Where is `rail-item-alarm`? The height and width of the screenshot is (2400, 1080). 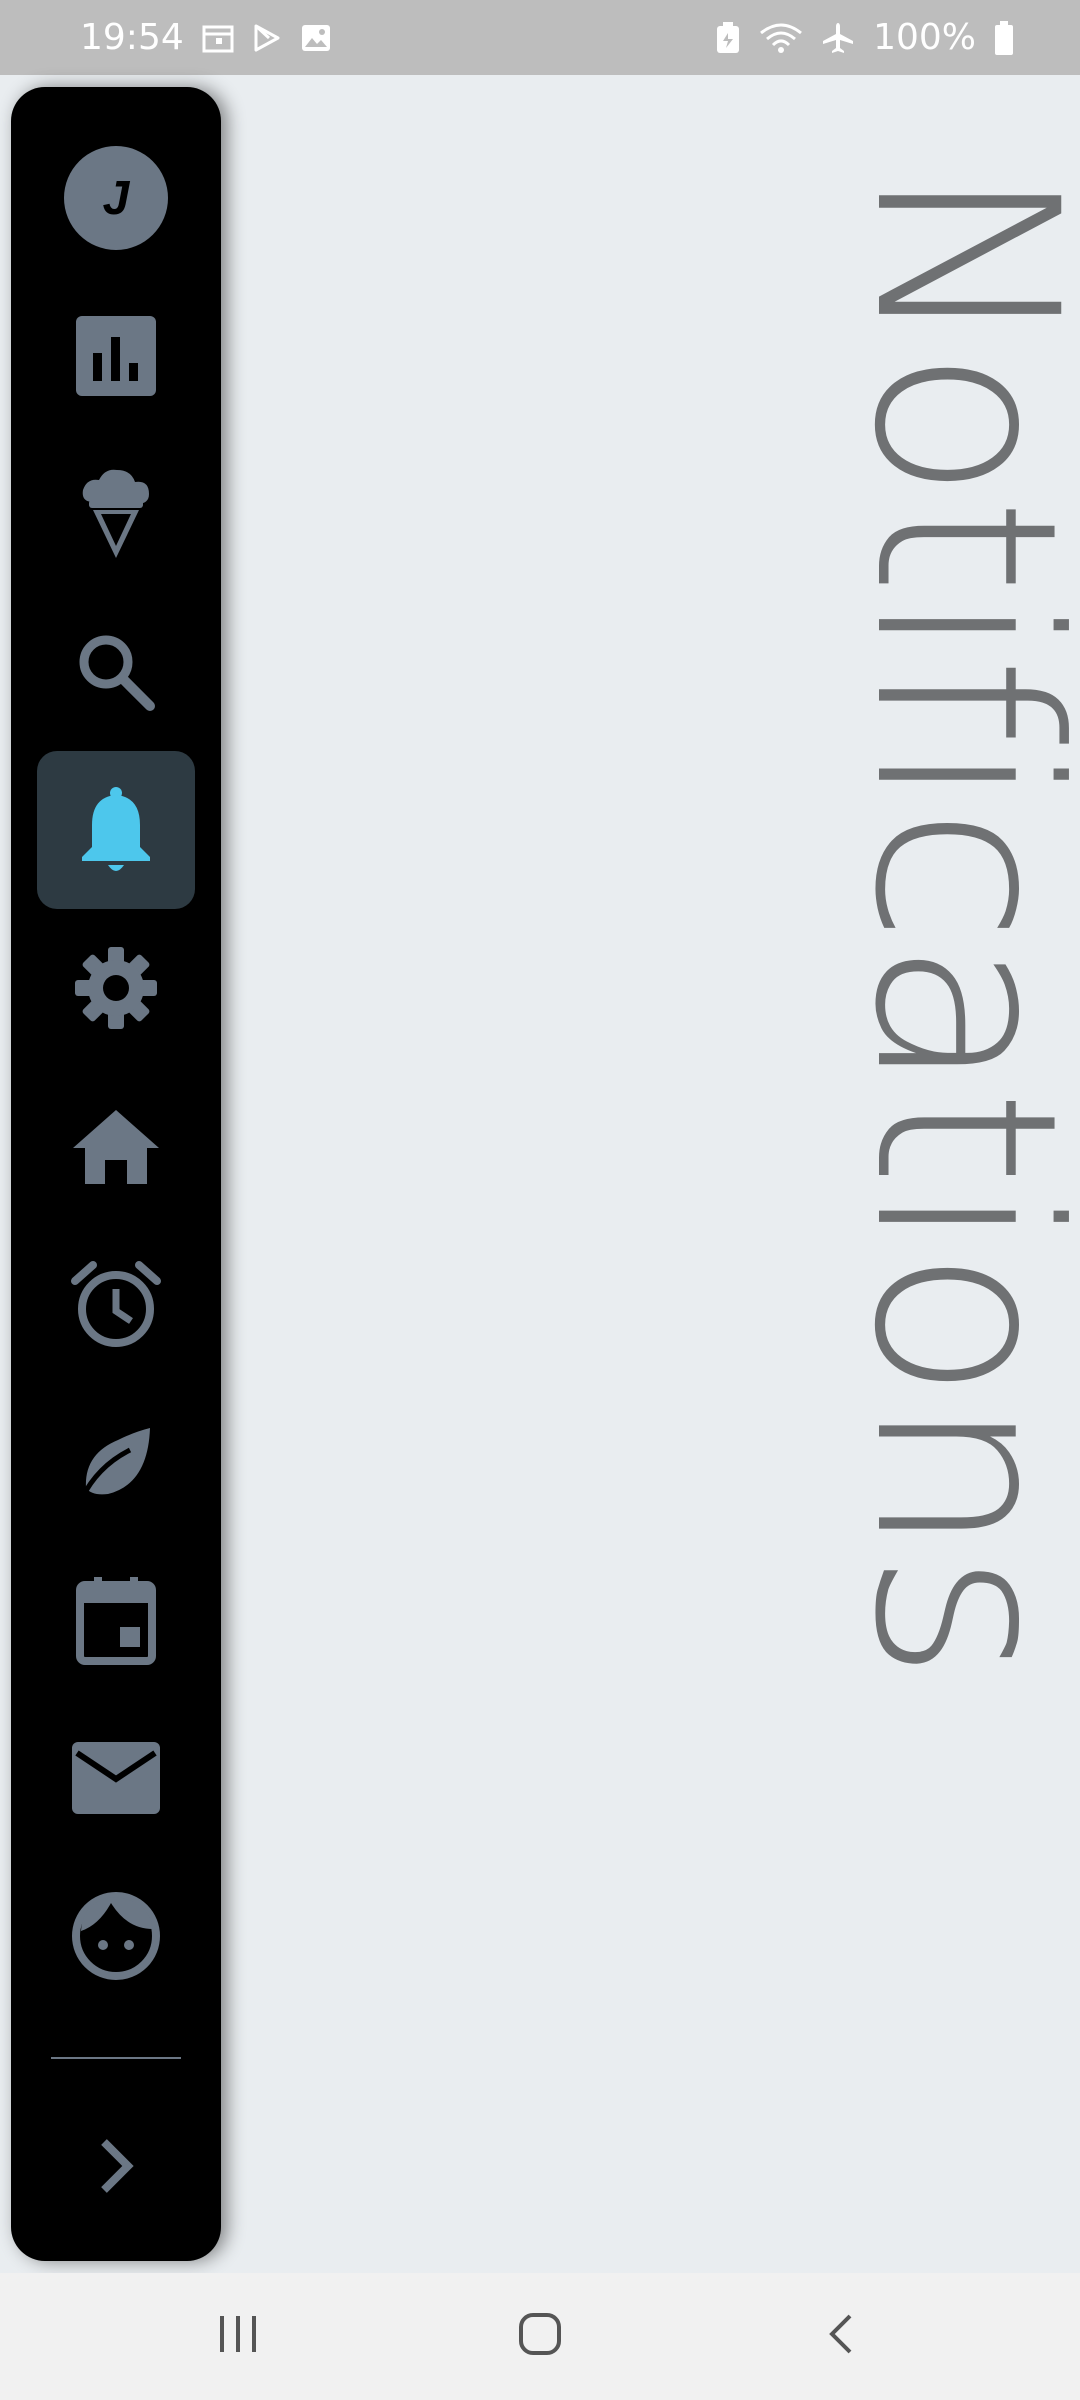
rail-item-alarm is located at coordinates (116, 1304).